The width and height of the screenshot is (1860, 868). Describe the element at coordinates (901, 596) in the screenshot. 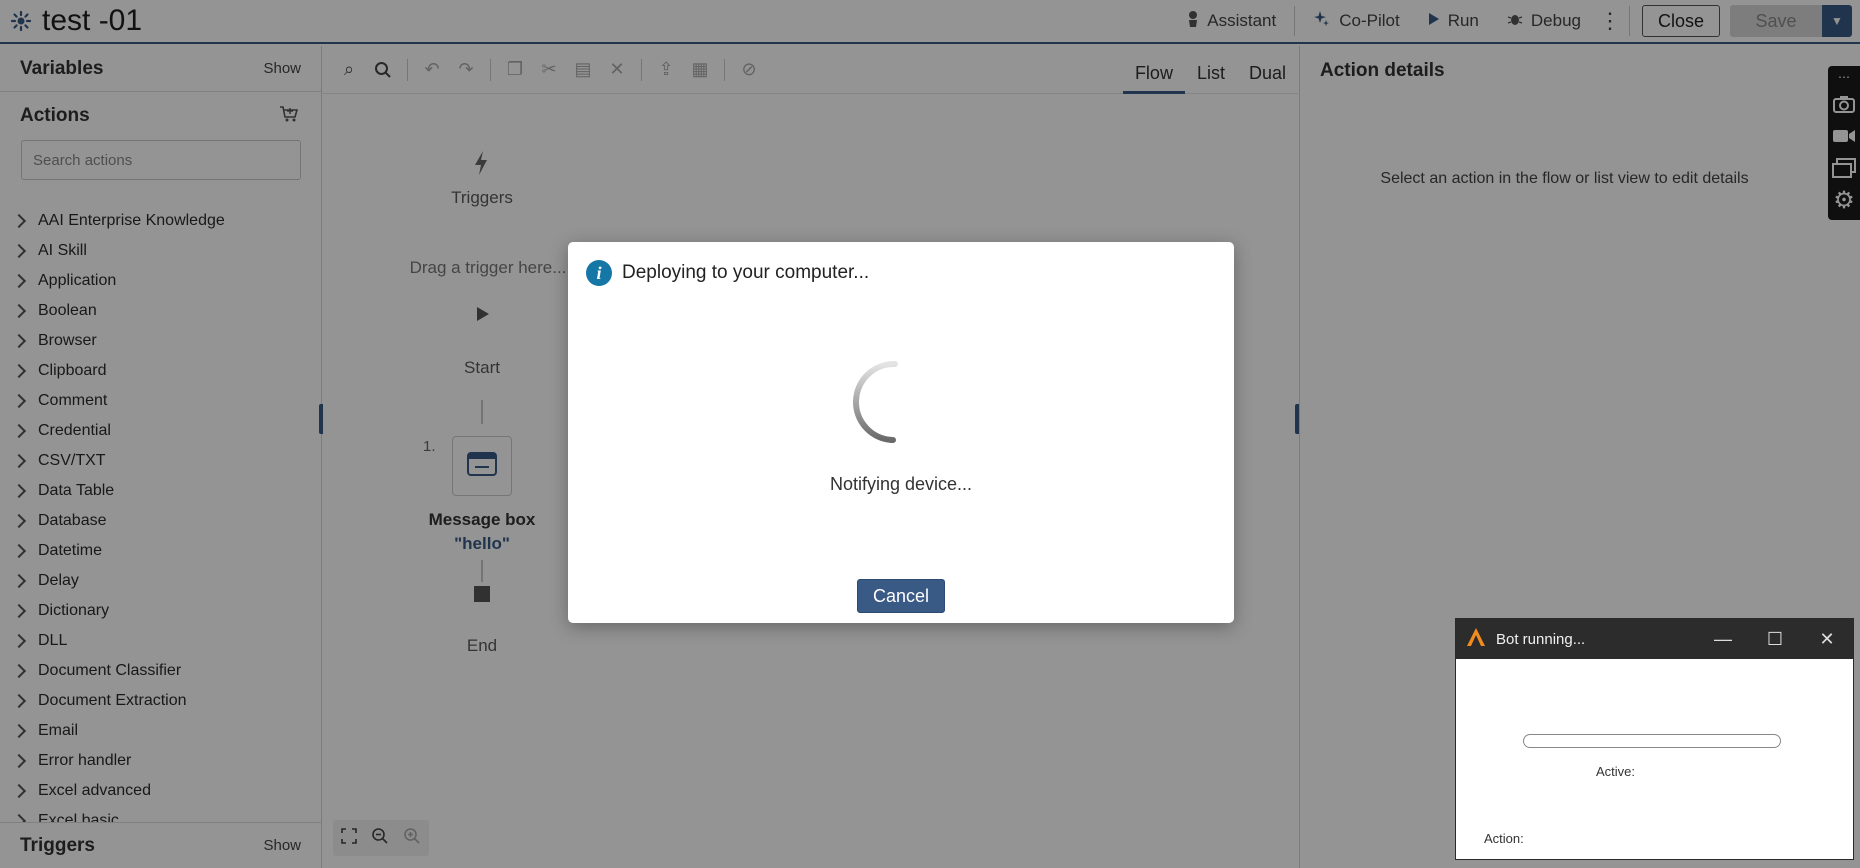

I see `cancel-button: Cancel` at that location.